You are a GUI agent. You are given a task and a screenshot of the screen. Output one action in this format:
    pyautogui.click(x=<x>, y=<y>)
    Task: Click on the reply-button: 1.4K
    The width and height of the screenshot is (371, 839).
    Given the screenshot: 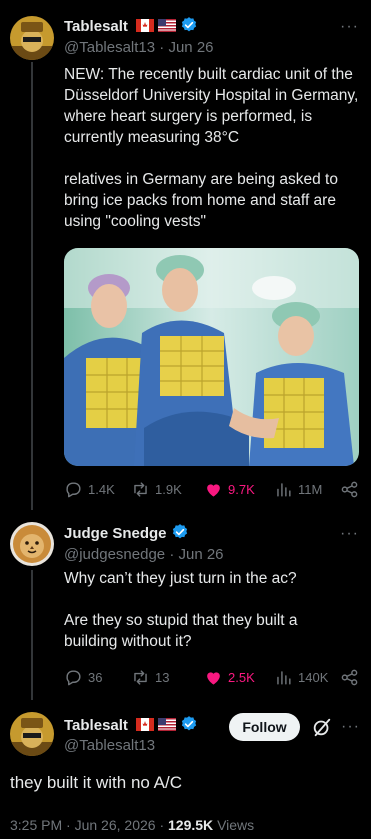 What is the action you would take?
    pyautogui.click(x=89, y=489)
    